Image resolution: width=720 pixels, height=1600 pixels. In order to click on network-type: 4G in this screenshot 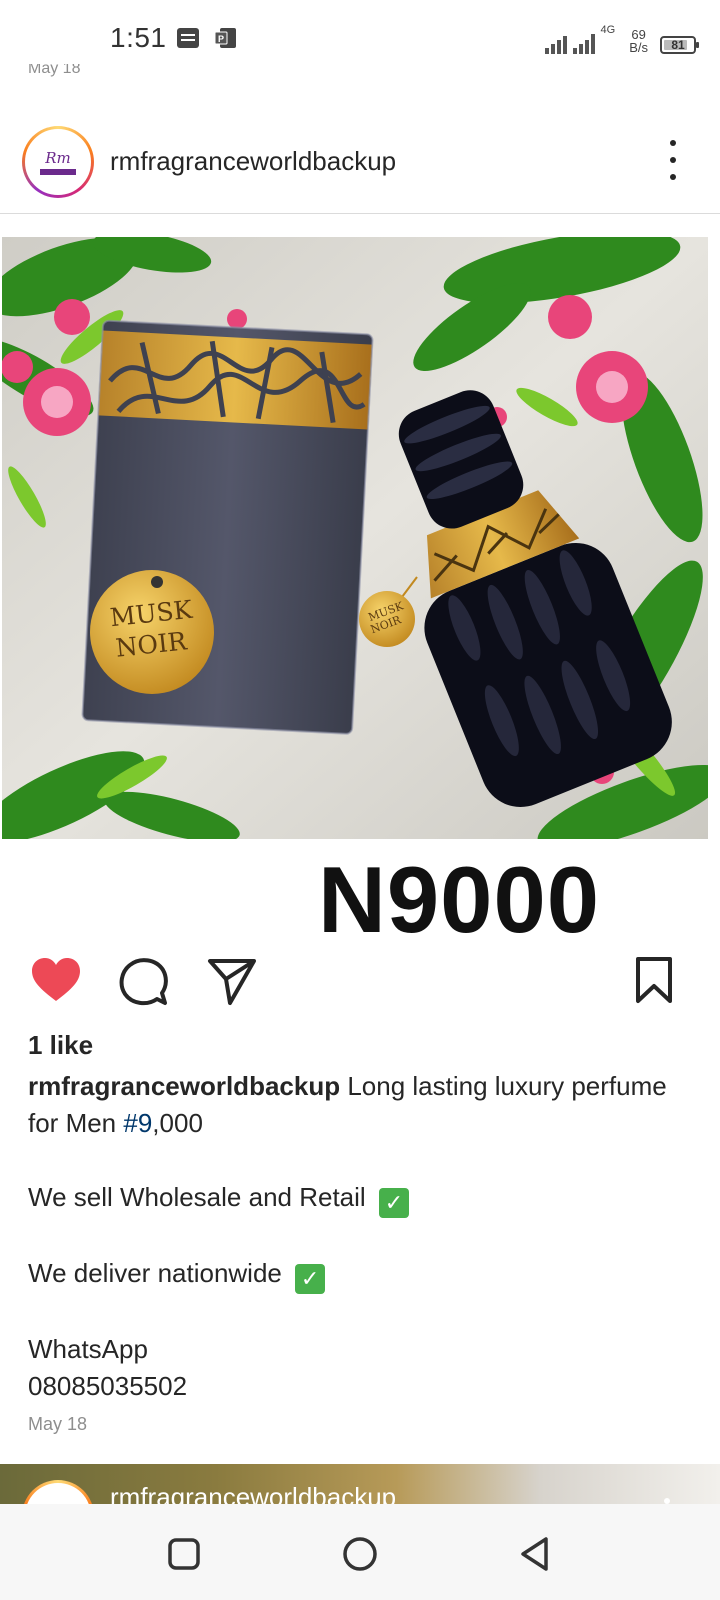, I will do `click(608, 30)`.